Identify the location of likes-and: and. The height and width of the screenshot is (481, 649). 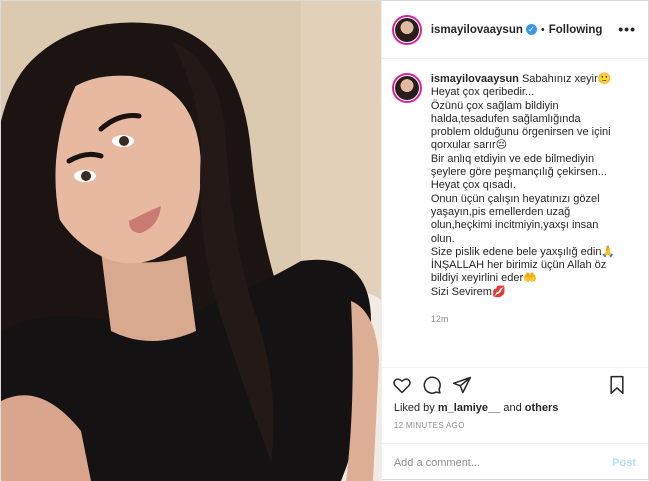
(512, 408).